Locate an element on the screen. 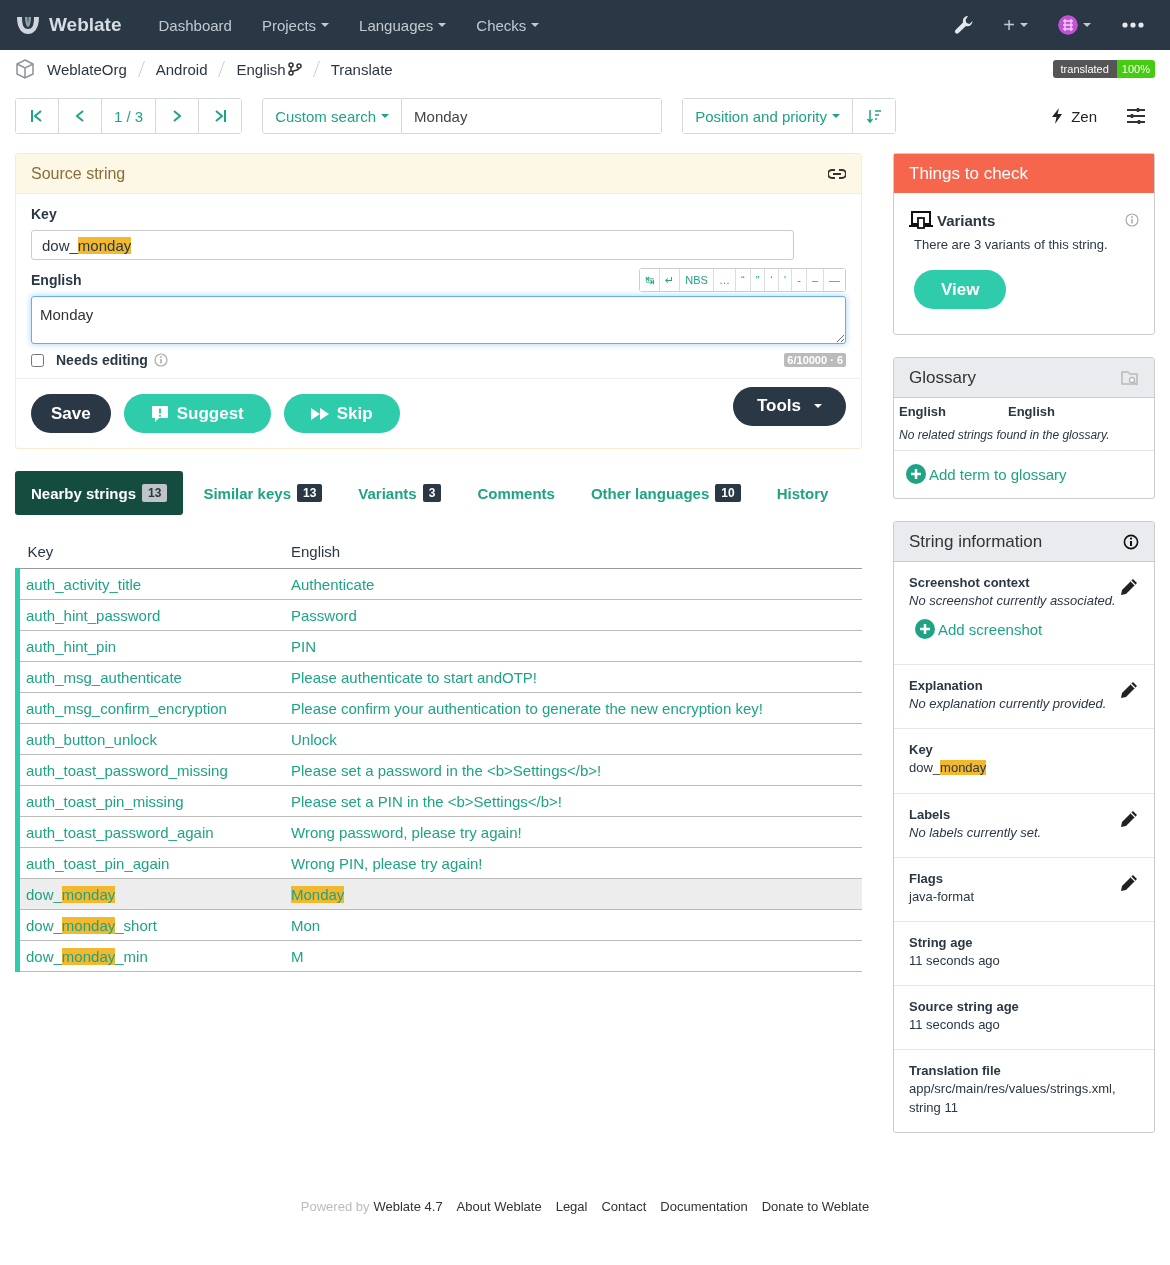 Image resolution: width=1170 pixels, height=1265 pixels. cube-icon is located at coordinates (25, 69).